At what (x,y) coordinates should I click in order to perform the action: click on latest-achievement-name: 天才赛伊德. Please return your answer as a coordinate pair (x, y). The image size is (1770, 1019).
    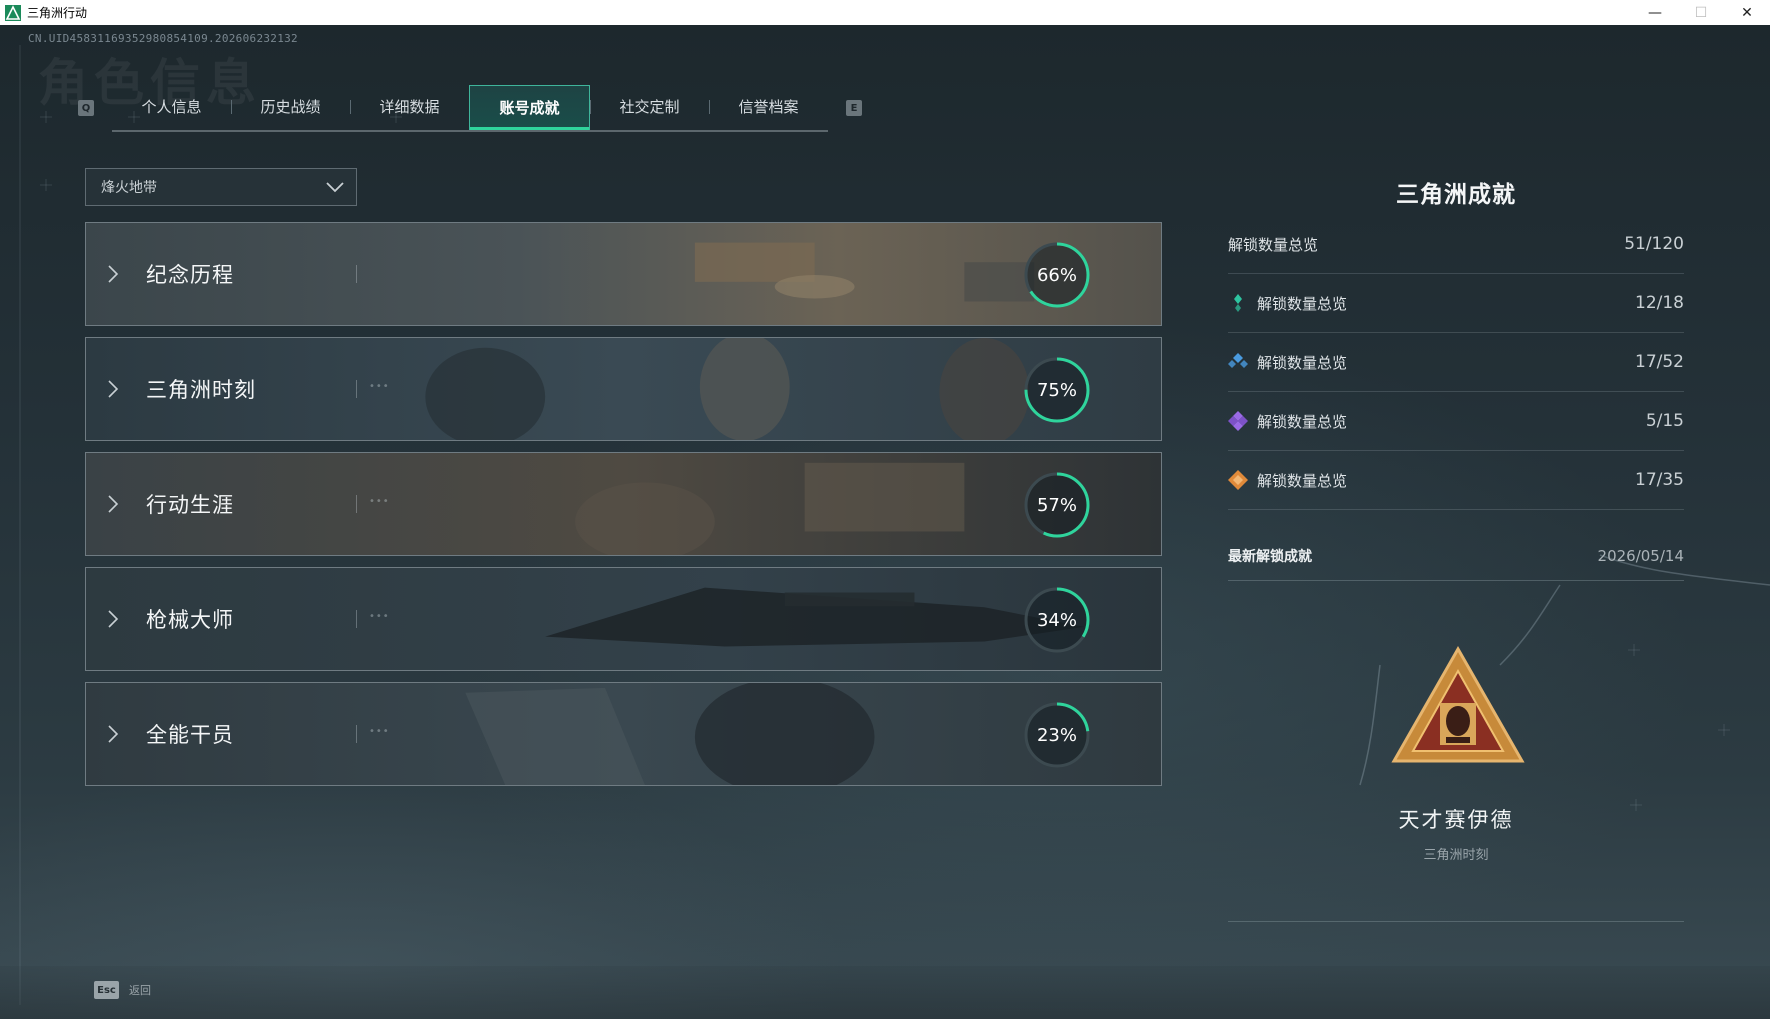
    Looking at the image, I should click on (1456, 820).